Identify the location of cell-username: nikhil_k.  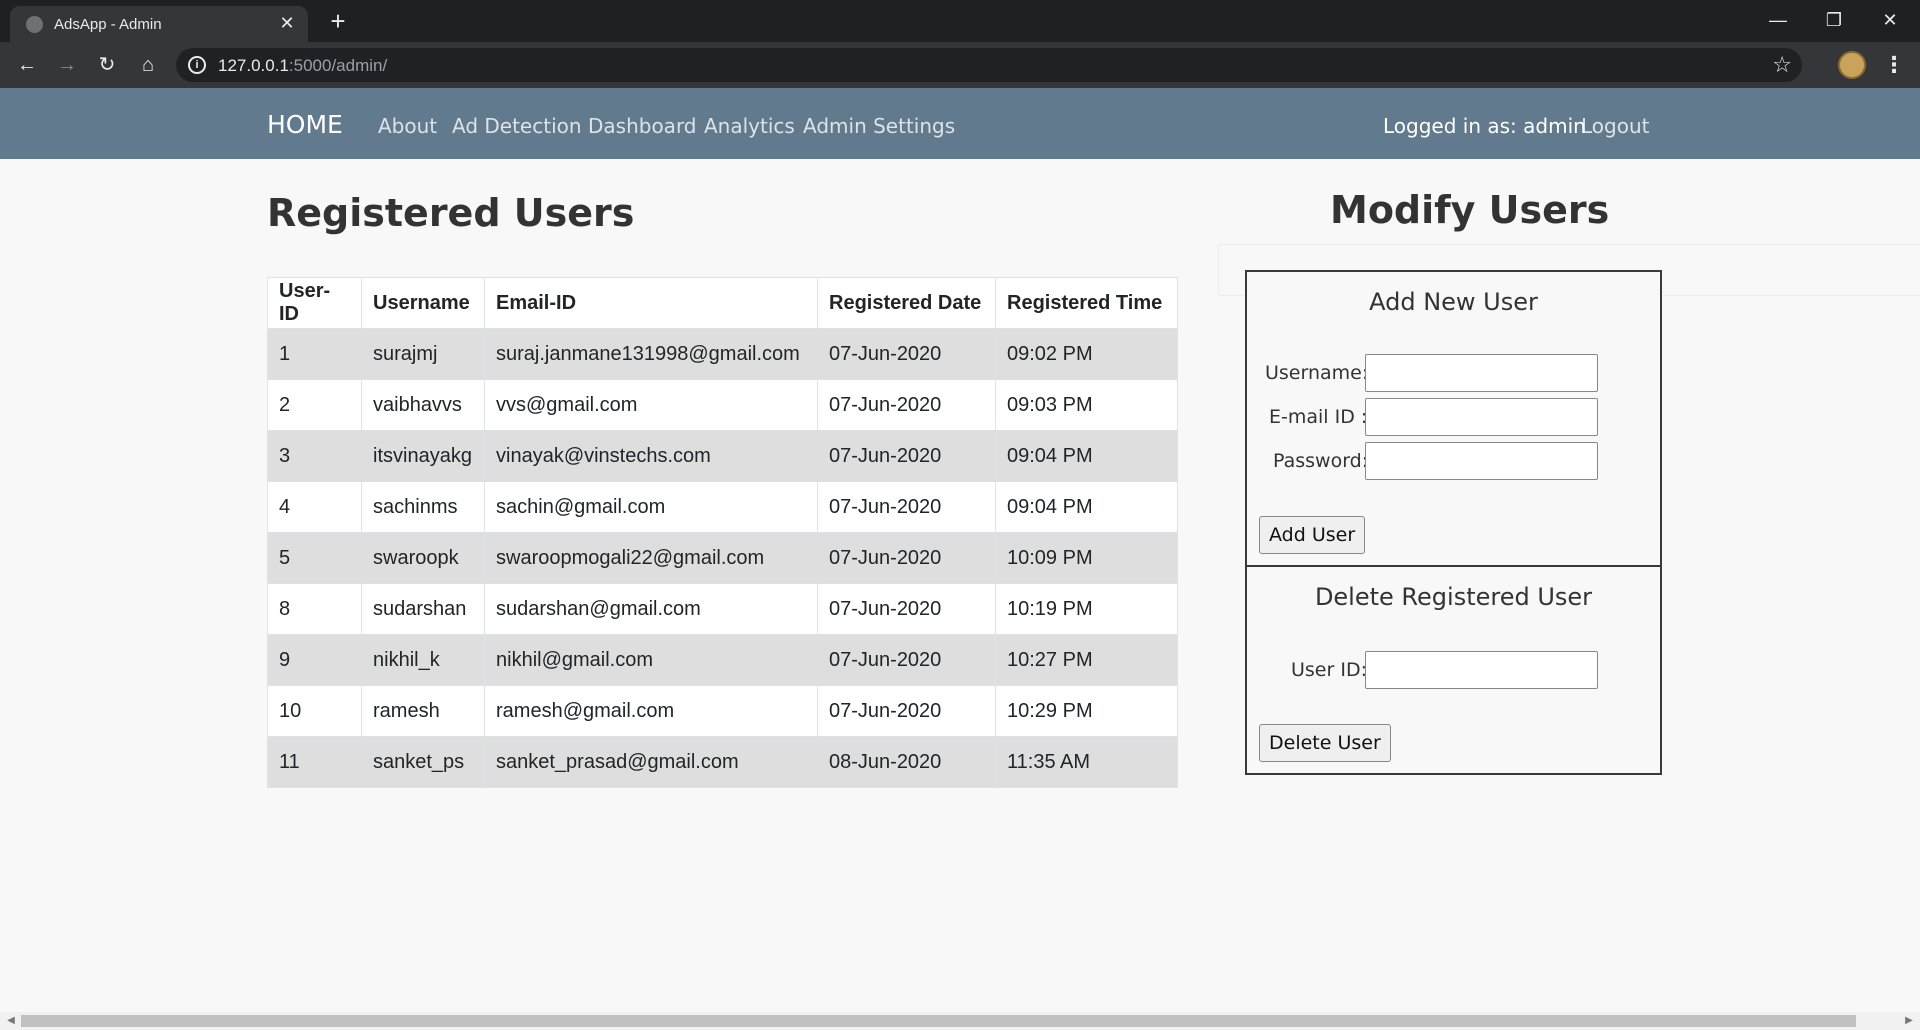
(423, 660).